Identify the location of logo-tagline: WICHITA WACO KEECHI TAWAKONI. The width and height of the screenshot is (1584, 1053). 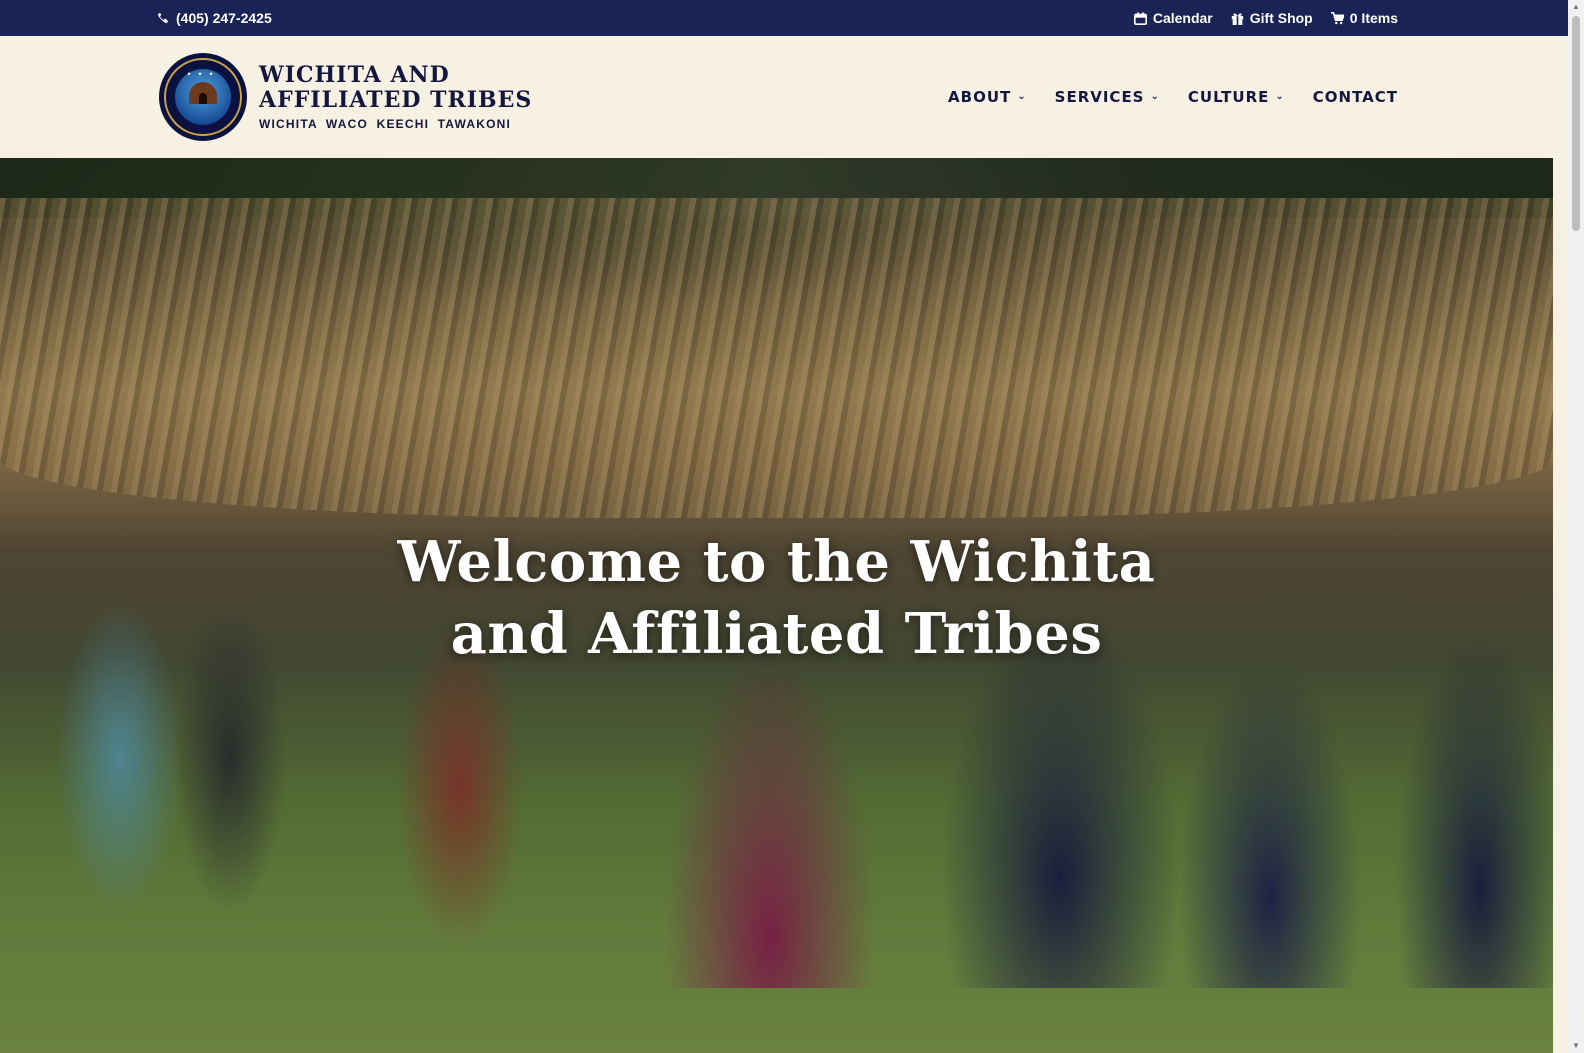
(385, 124).